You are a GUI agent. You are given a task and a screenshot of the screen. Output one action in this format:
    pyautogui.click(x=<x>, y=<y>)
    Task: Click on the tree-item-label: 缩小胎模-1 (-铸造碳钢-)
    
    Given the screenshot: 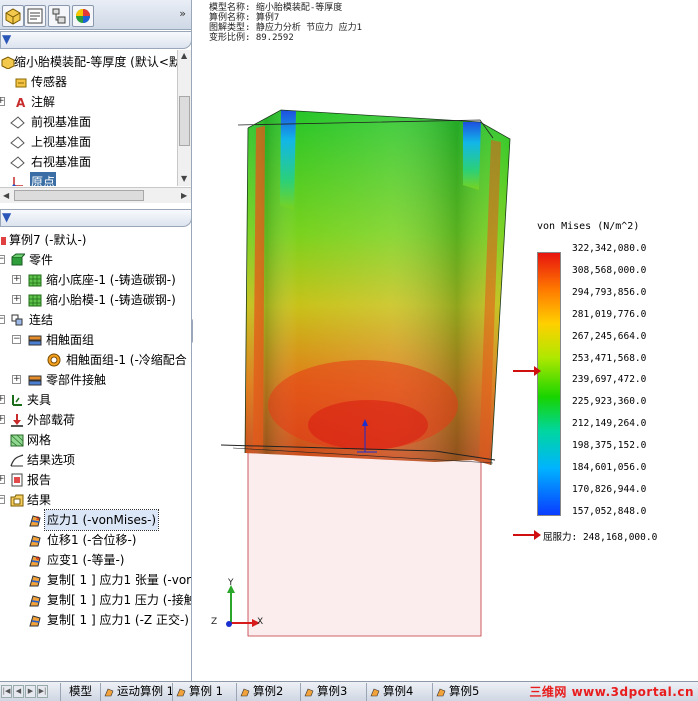 What is the action you would take?
    pyautogui.click(x=111, y=300)
    